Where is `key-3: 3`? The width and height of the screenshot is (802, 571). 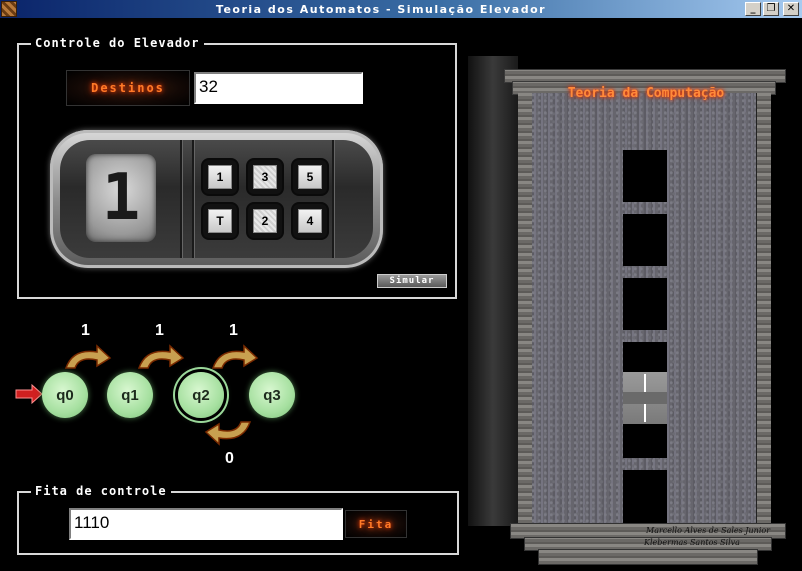
key-3: 3 is located at coordinates (265, 177).